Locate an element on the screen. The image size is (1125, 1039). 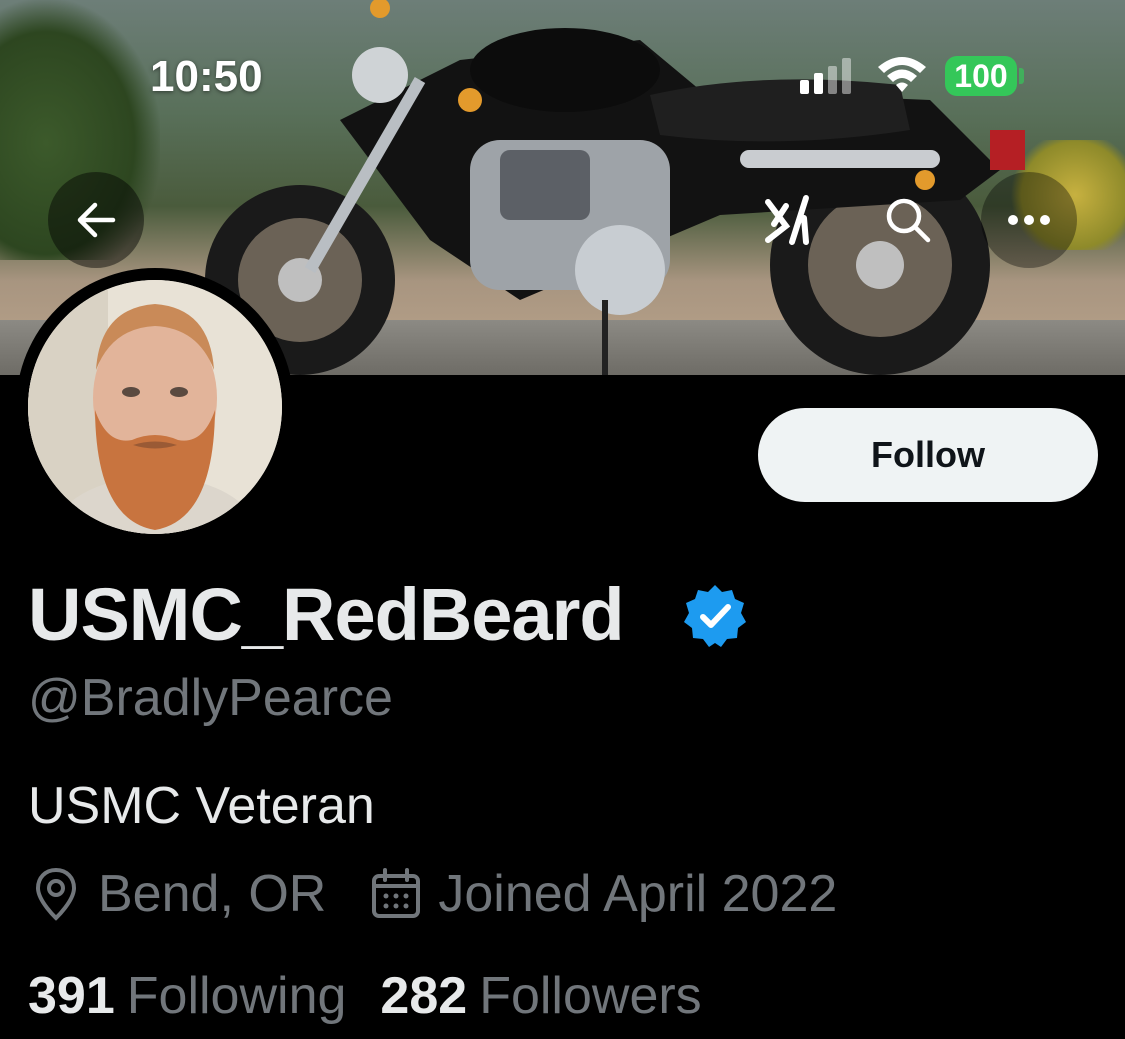
followers-link: 282 Followers is located at coordinates (540, 996).